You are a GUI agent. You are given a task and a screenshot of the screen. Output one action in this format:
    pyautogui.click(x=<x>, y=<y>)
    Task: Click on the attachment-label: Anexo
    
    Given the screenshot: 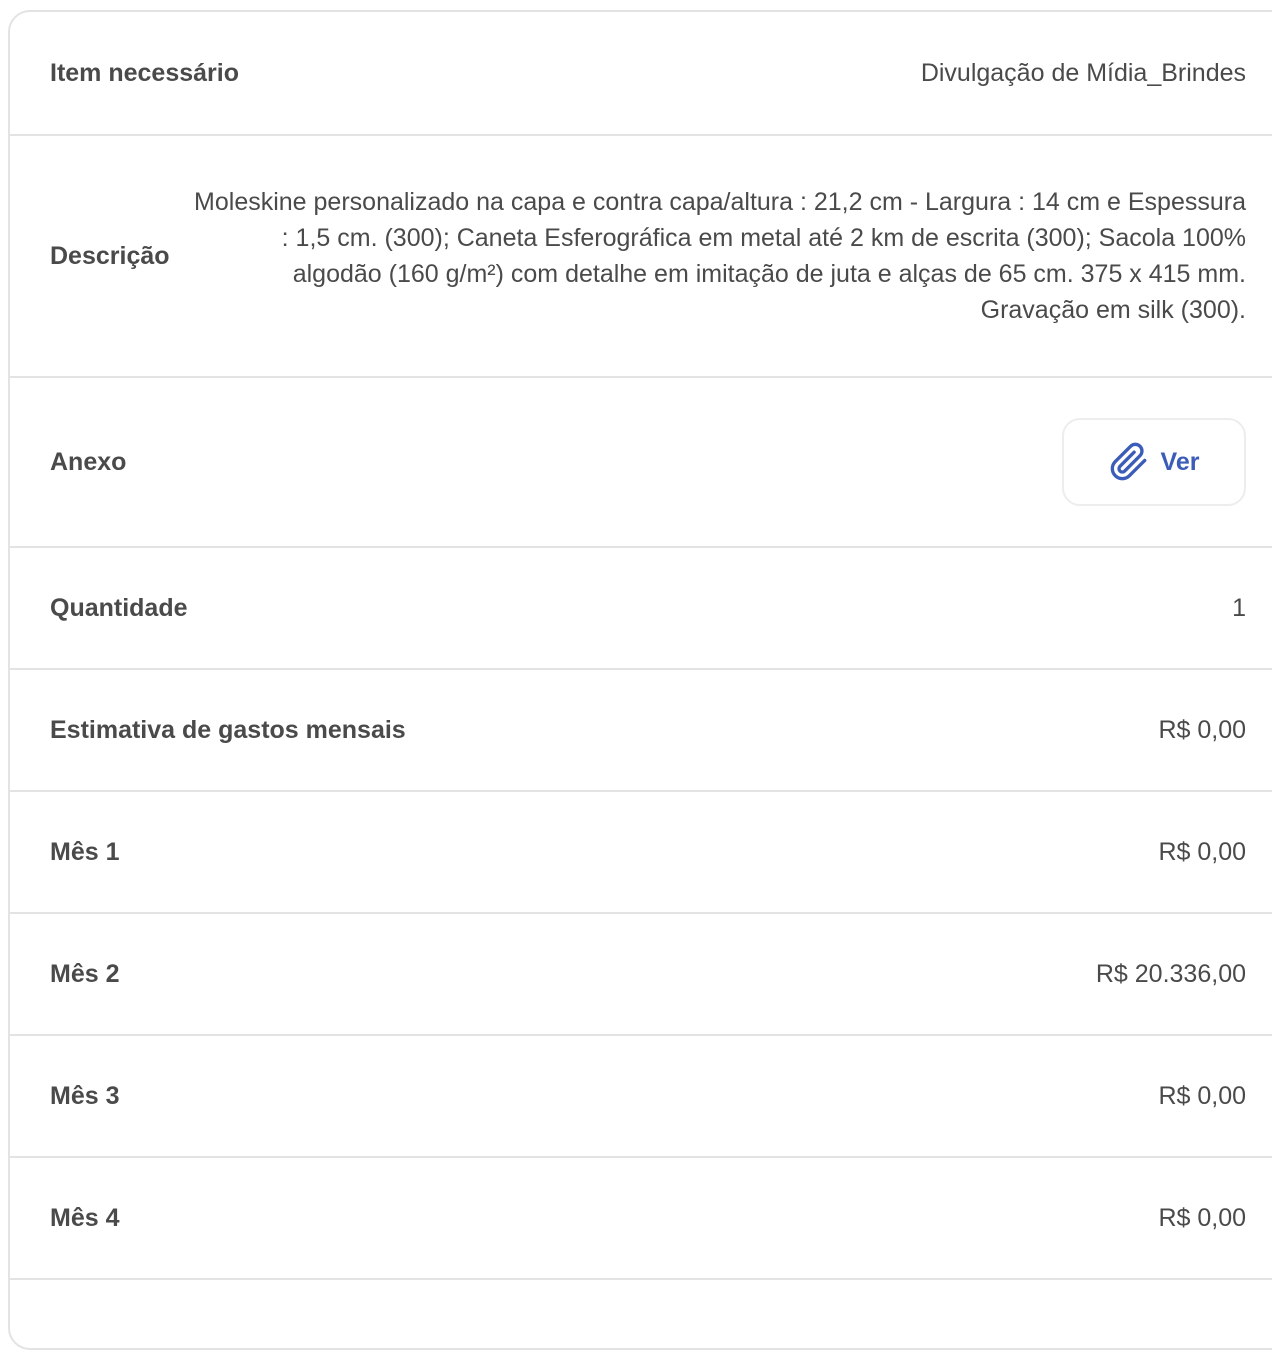 What is the action you would take?
    pyautogui.click(x=88, y=461)
    